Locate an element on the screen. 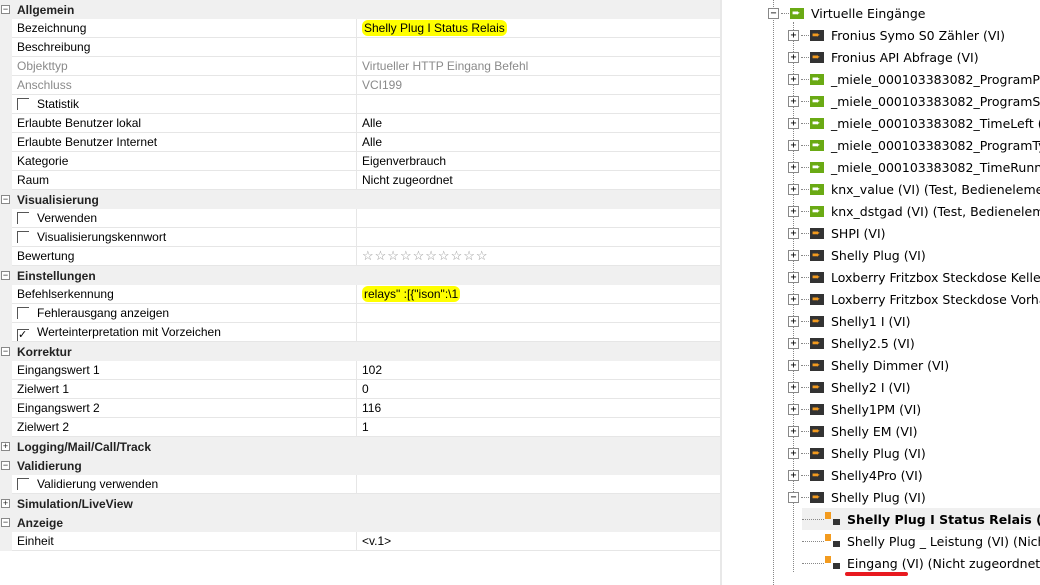  tree-item: + ➨ Shelly EM (VI) is located at coordinates (853, 431).